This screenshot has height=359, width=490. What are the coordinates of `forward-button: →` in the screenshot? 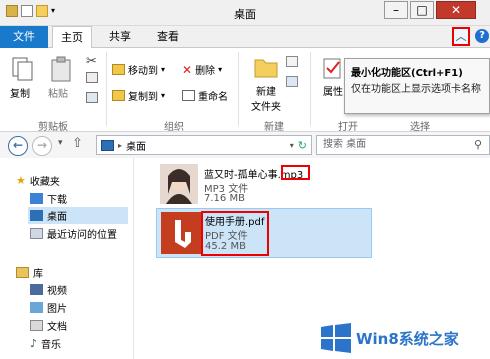 It's located at (42, 146).